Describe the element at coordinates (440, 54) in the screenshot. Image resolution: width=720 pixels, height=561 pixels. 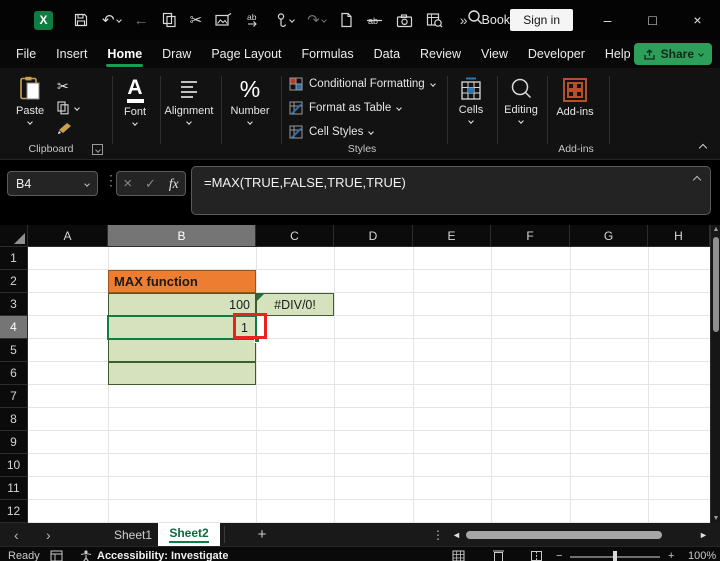
I see `tab-review: Review` at that location.